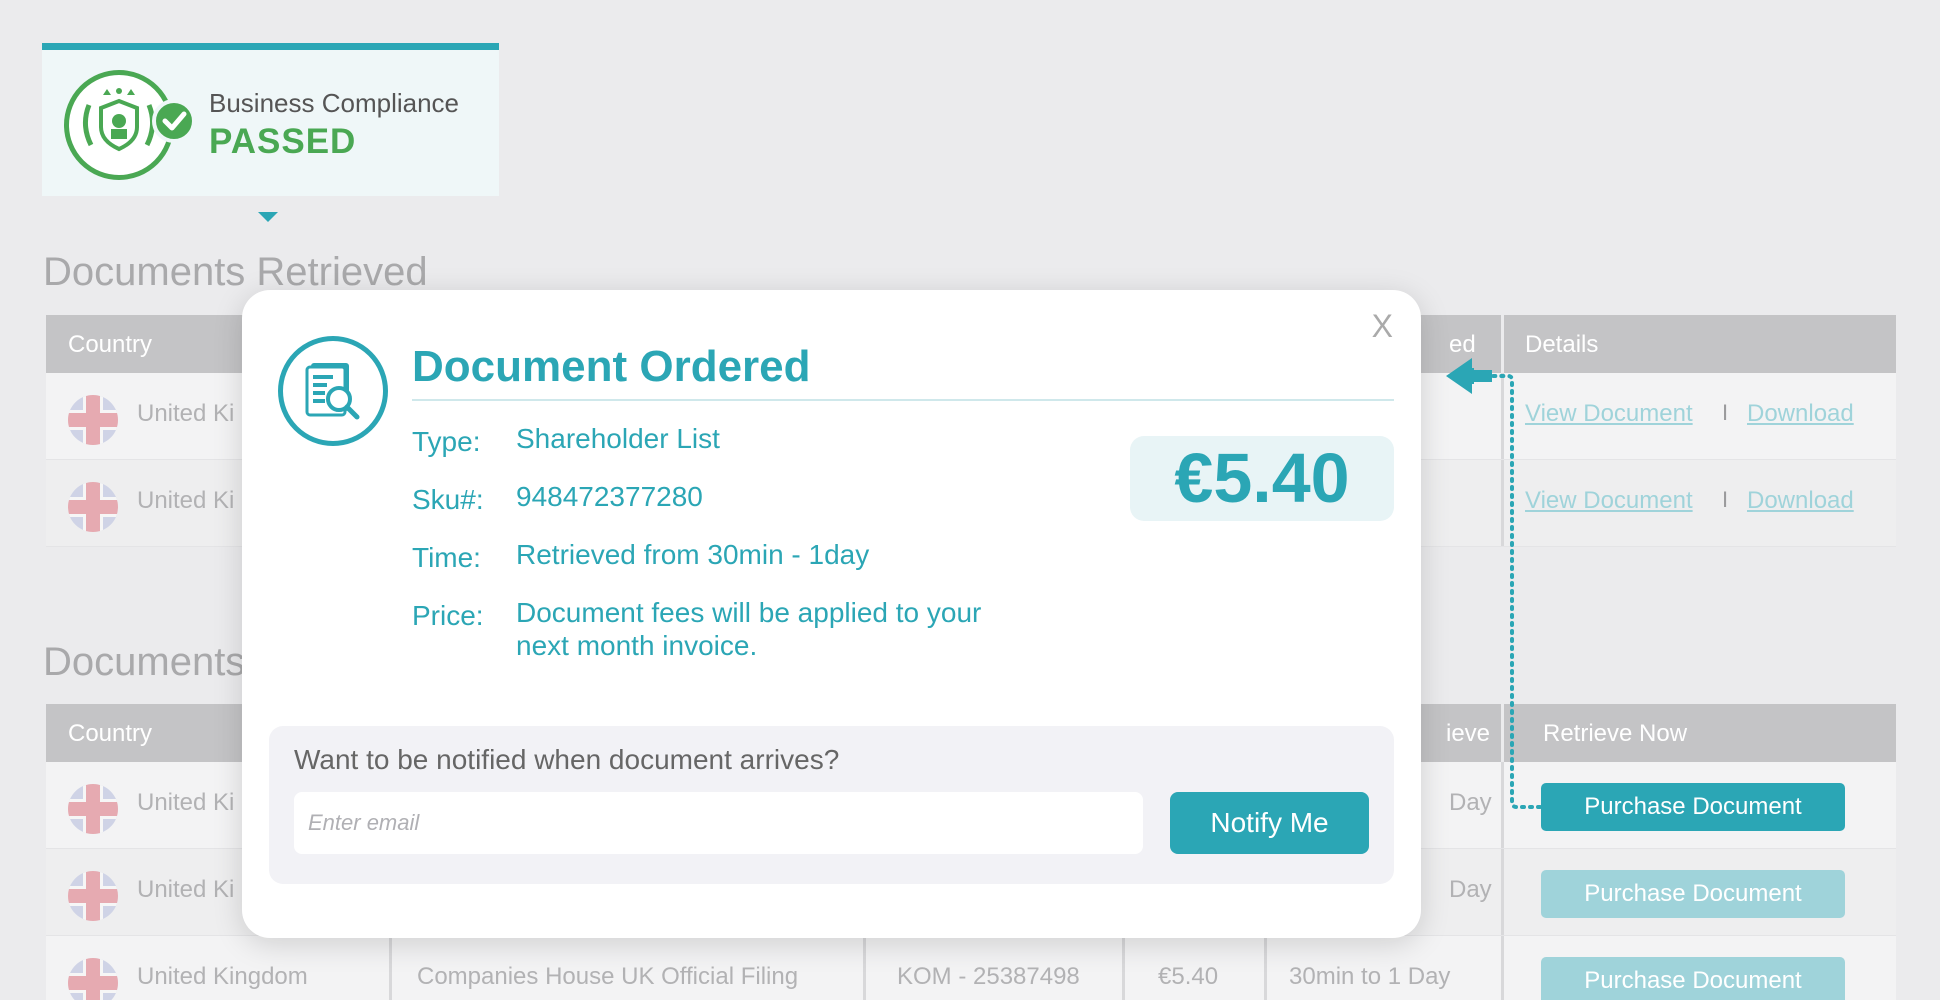 The width and height of the screenshot is (1940, 1000). Describe the element at coordinates (446, 441) in the screenshot. I see `type-label: Type:` at that location.